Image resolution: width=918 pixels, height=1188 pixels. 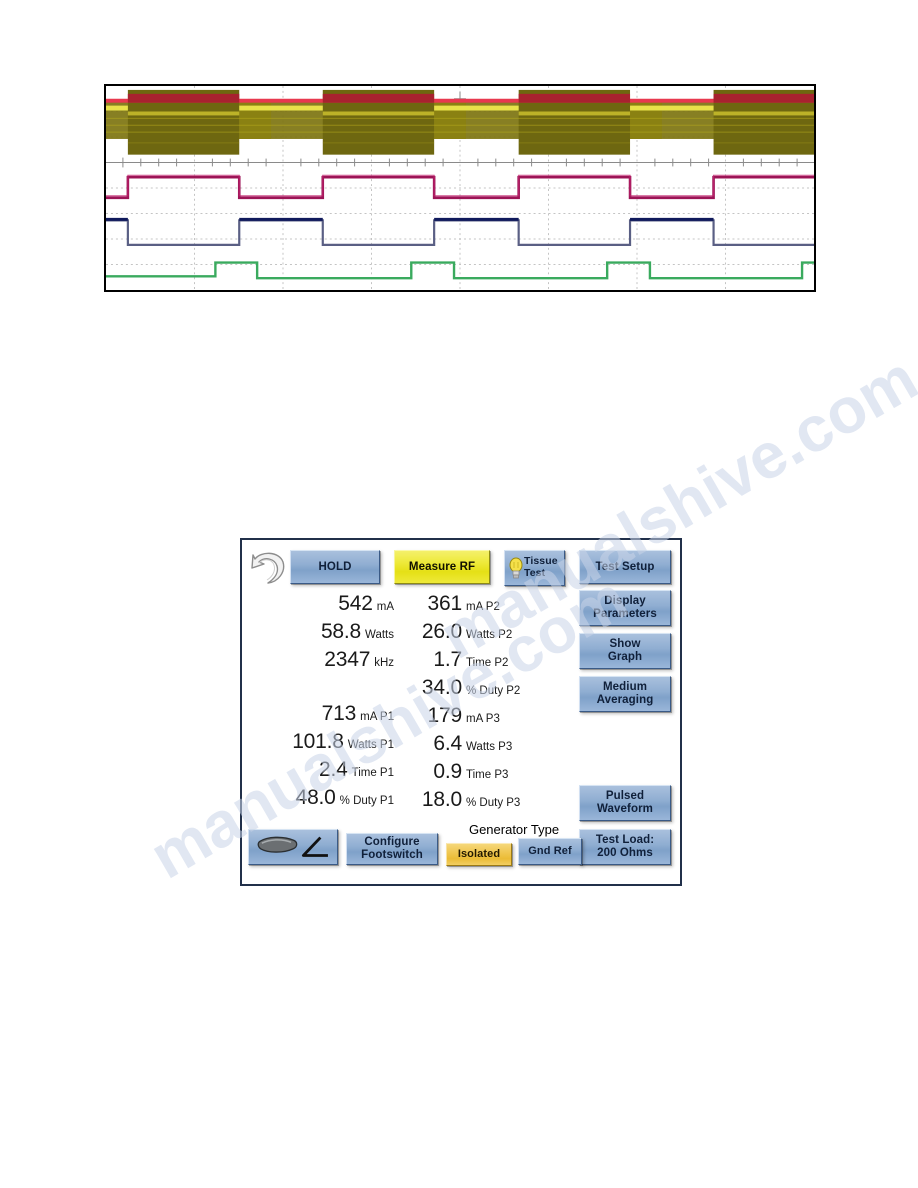 What do you see at coordinates (625, 853) in the screenshot?
I see `test-load-line2: 200 Ohms` at bounding box center [625, 853].